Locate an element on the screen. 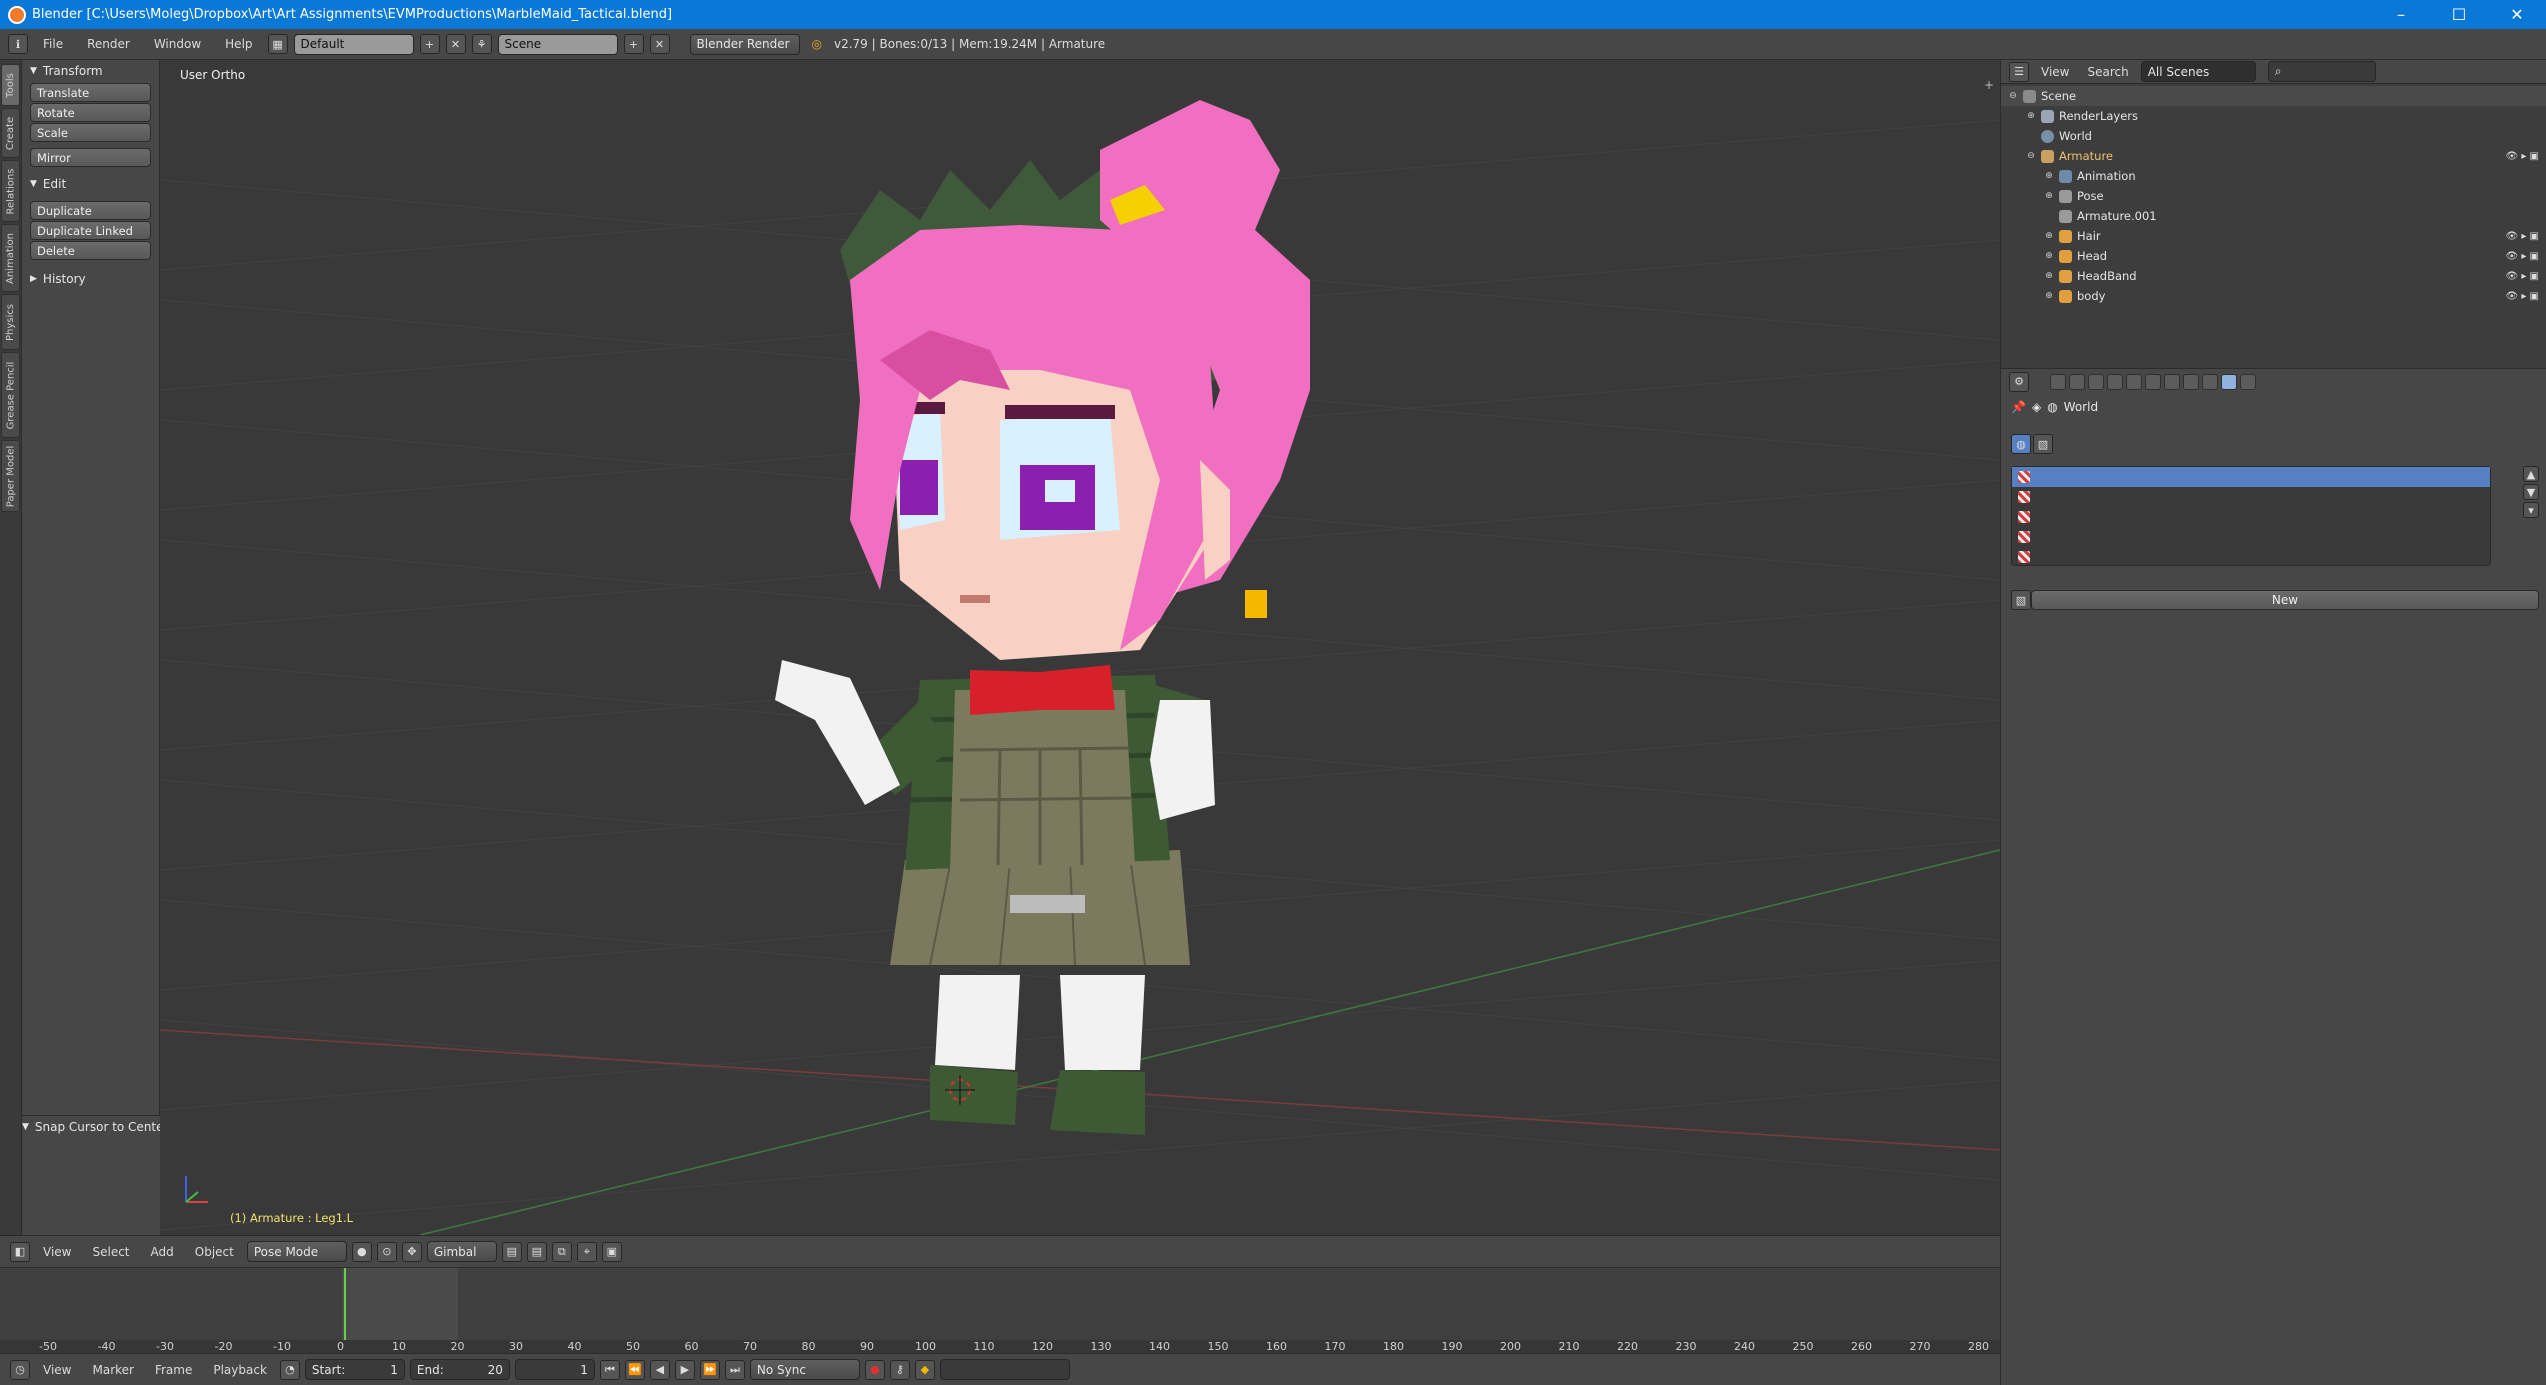  pose-copy-icon: ⧉ is located at coordinates (561, 1251).